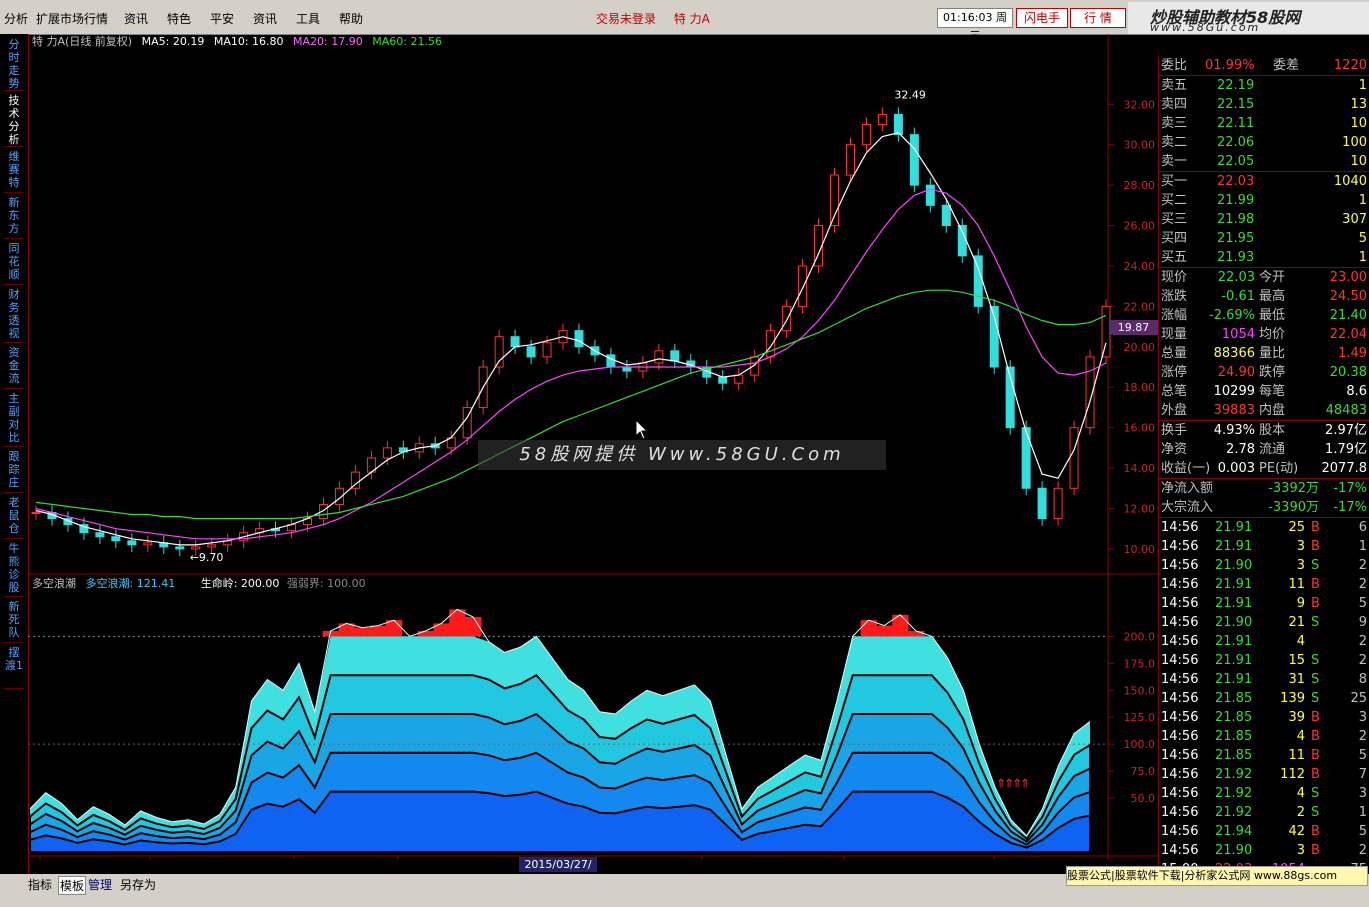  I want to click on tick-row: 14:56 21.90 21 S 9, so click(1264, 622).